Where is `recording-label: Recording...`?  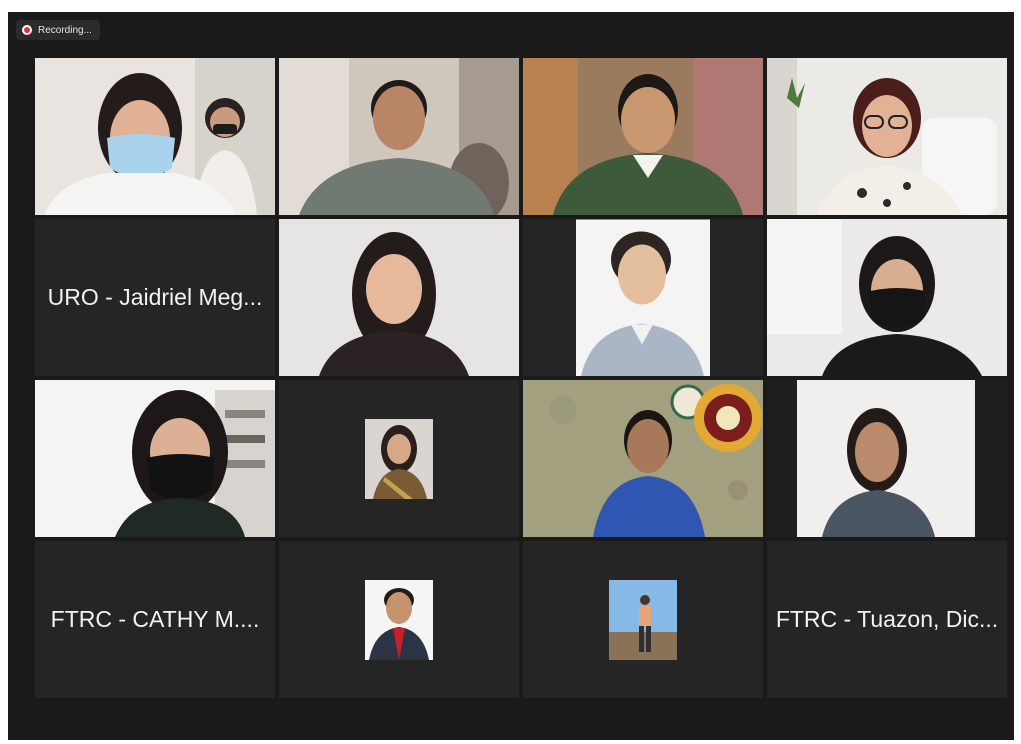
recording-label: Recording... is located at coordinates (65, 30).